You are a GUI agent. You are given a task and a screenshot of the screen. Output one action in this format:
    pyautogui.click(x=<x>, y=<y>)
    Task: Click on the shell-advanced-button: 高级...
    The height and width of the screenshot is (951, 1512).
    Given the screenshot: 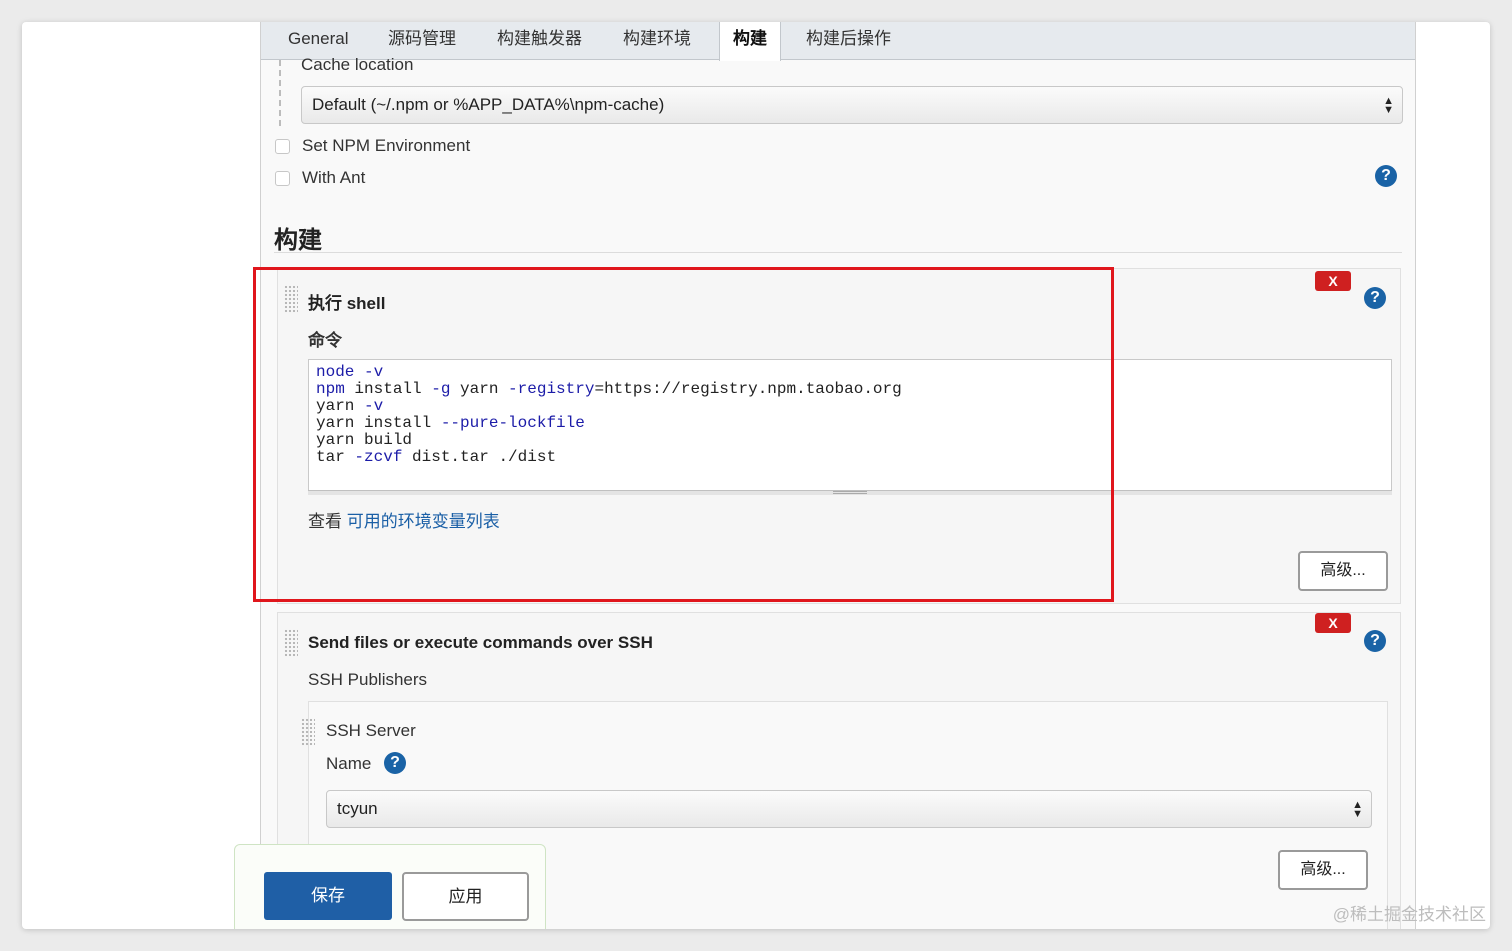 What is the action you would take?
    pyautogui.click(x=1343, y=571)
    